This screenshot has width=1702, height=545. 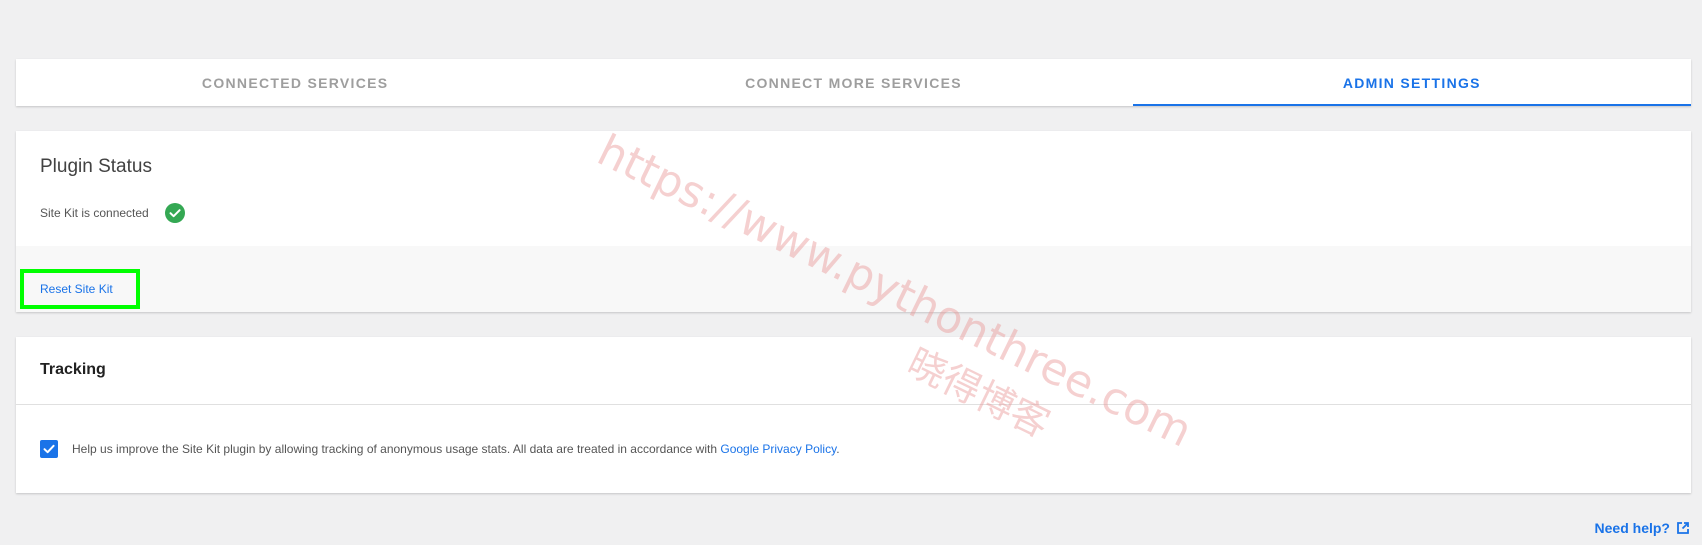 What do you see at coordinates (76, 289) in the screenshot?
I see `reset-site-kit-label: Reset Site Kit` at bounding box center [76, 289].